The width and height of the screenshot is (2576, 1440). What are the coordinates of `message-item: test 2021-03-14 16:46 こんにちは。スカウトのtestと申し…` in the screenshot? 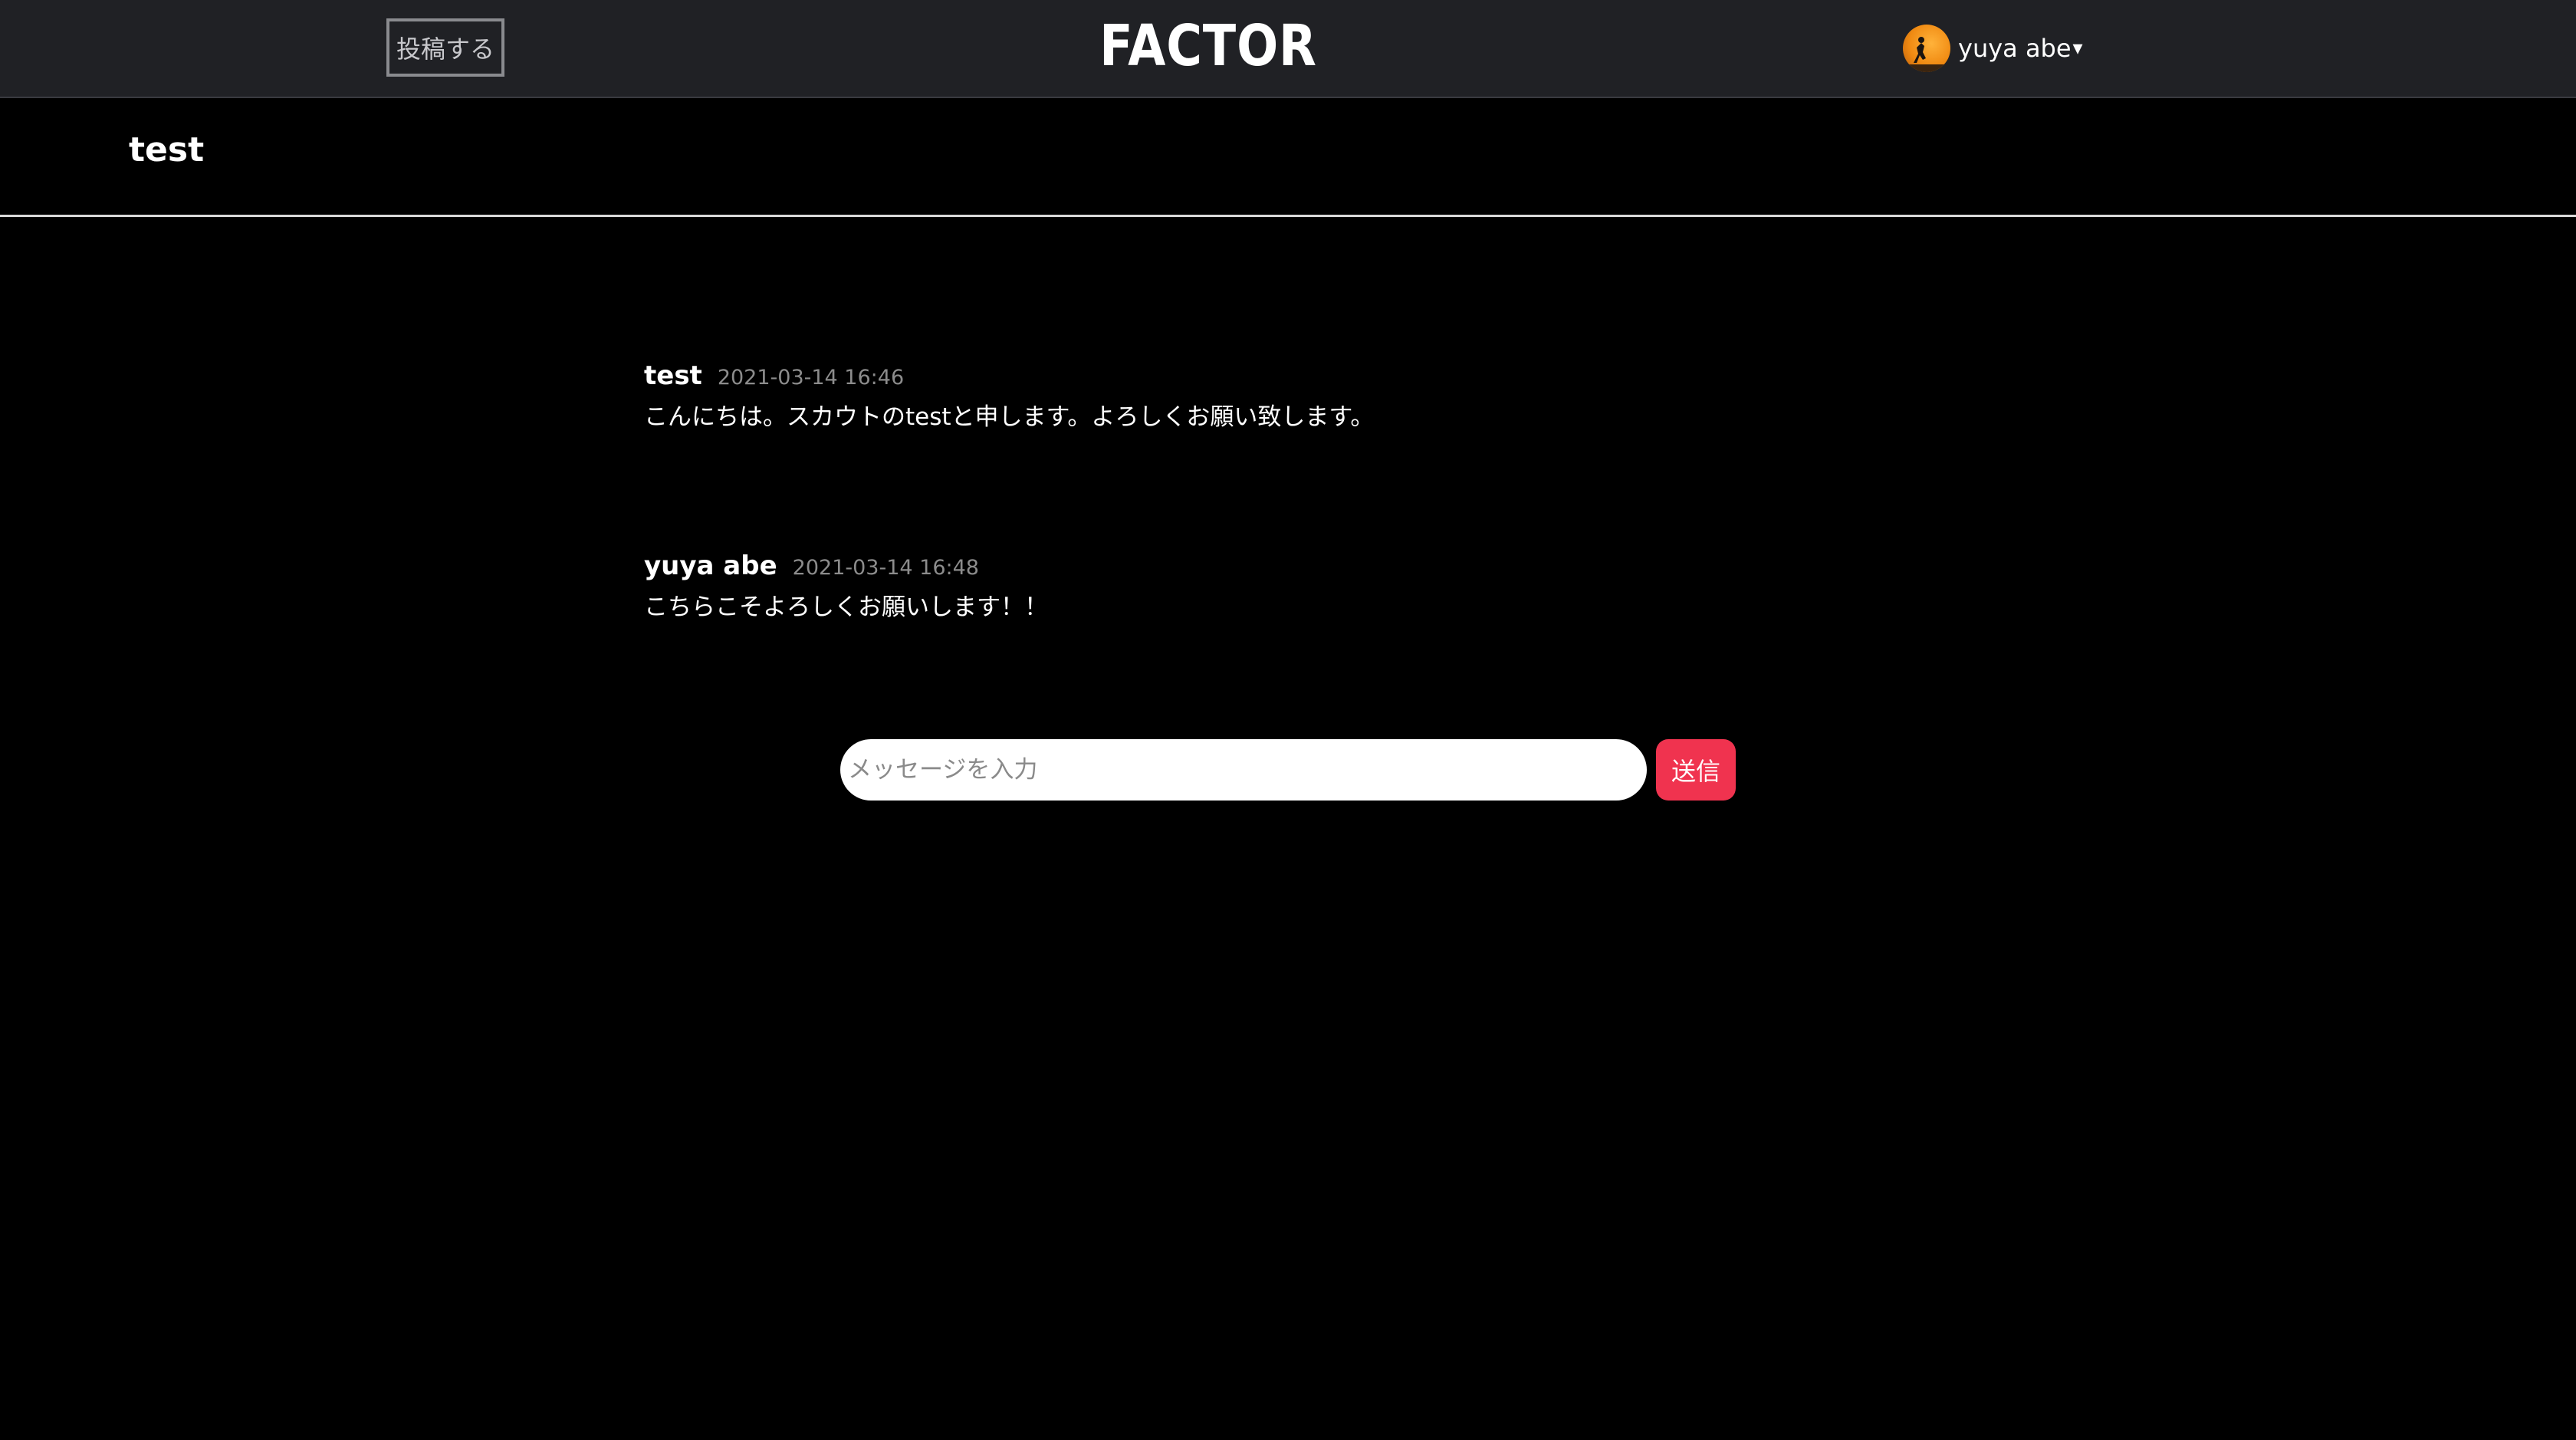 It's located at (1009, 396).